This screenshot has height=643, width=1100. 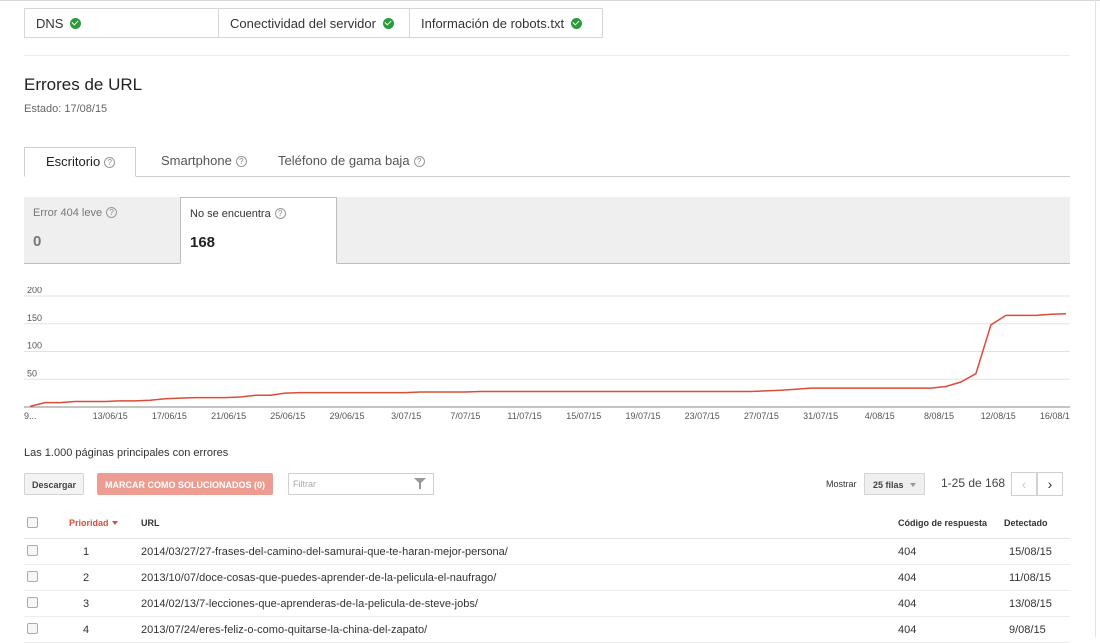 I want to click on metric-not-found: No se encuentra? 168, so click(x=258, y=230).